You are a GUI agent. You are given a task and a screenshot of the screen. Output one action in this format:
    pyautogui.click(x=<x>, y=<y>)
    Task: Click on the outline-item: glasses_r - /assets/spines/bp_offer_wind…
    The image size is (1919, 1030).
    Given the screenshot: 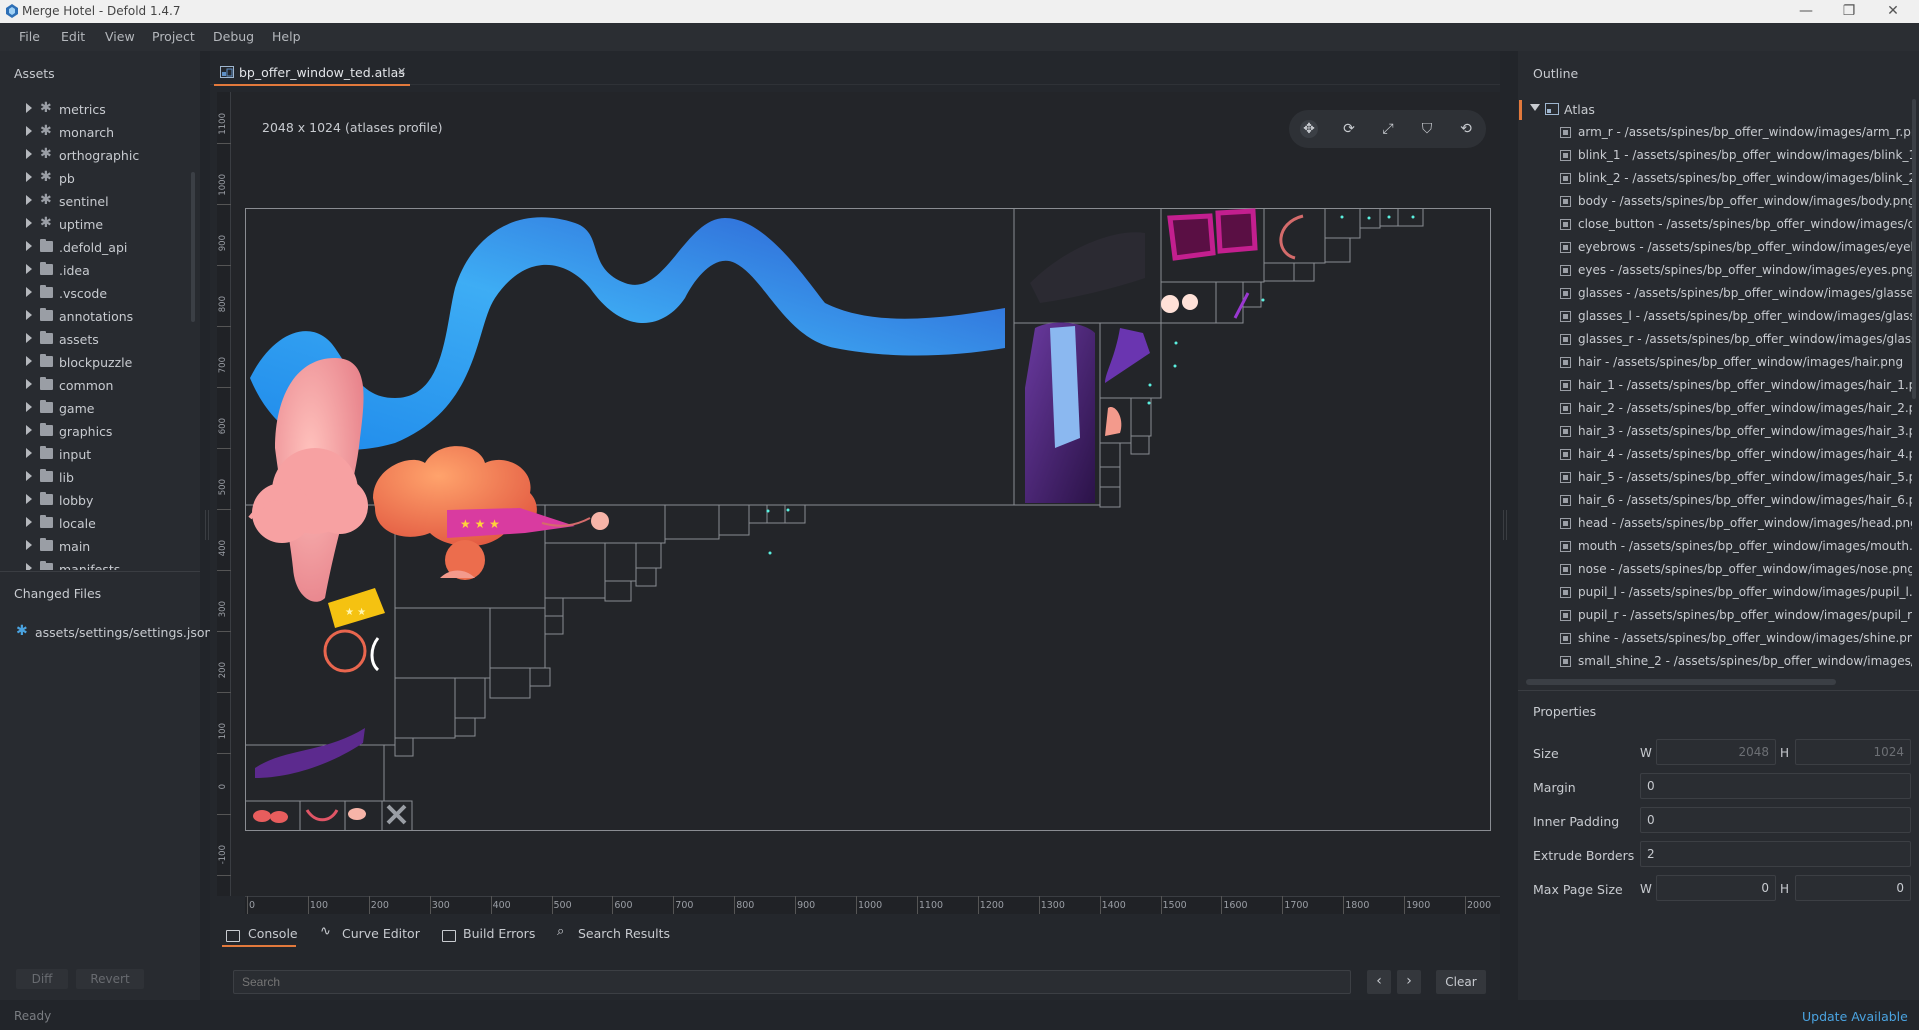 What is the action you would take?
    pyautogui.click(x=1726, y=339)
    